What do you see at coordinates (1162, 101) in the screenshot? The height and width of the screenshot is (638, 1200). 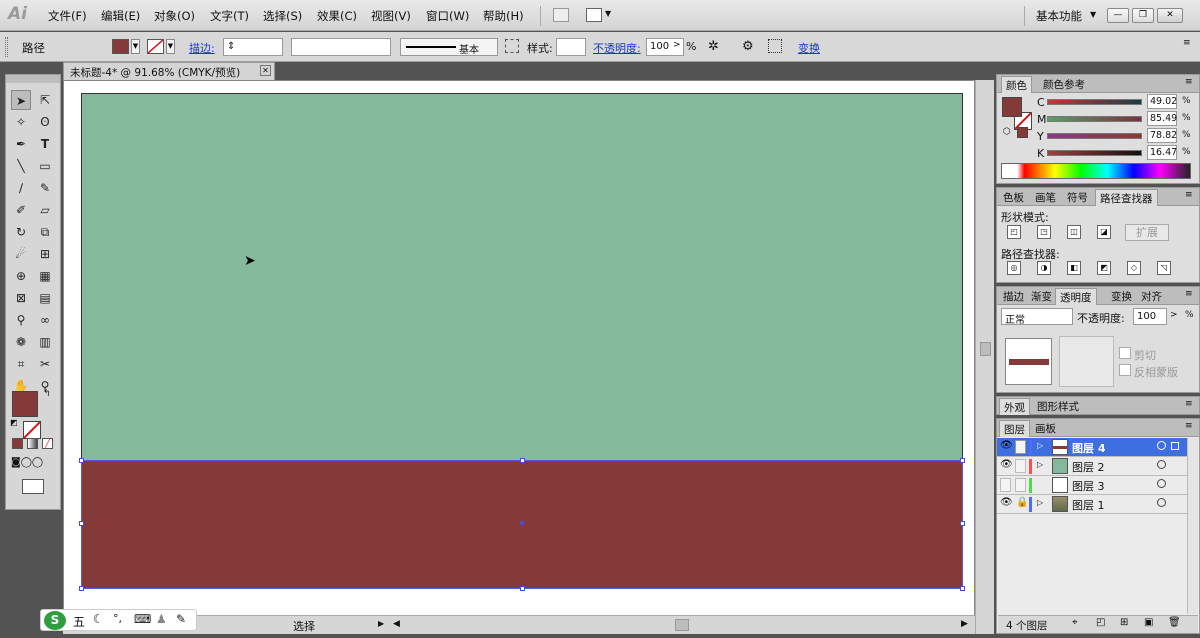 I see `channel-c-value: 49.02` at bounding box center [1162, 101].